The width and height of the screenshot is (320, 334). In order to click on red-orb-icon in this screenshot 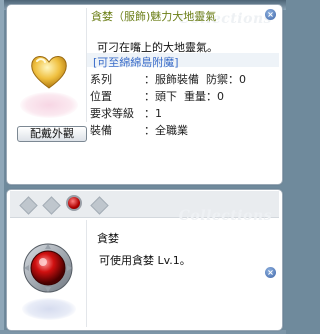, I will do `click(48, 268)`.